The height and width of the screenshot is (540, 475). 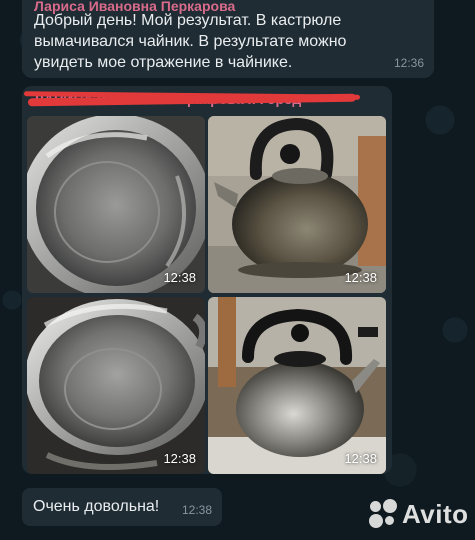 I want to click on photo-pot-interior-after: 12:38, so click(x=116, y=385).